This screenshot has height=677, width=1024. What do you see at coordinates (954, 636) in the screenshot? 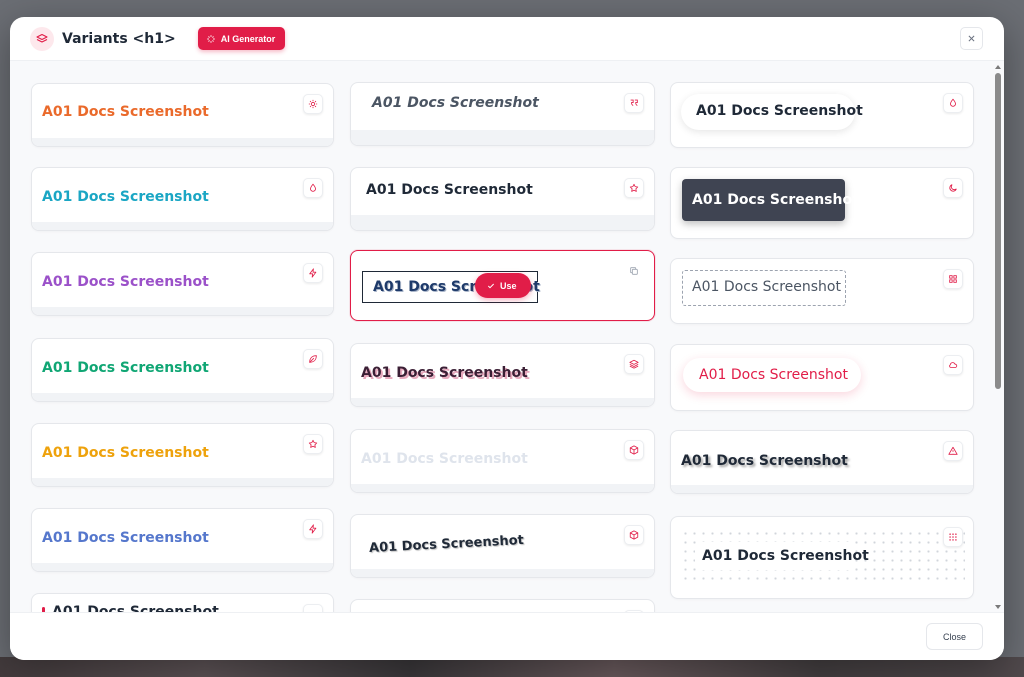
I see `close-button: Close` at bounding box center [954, 636].